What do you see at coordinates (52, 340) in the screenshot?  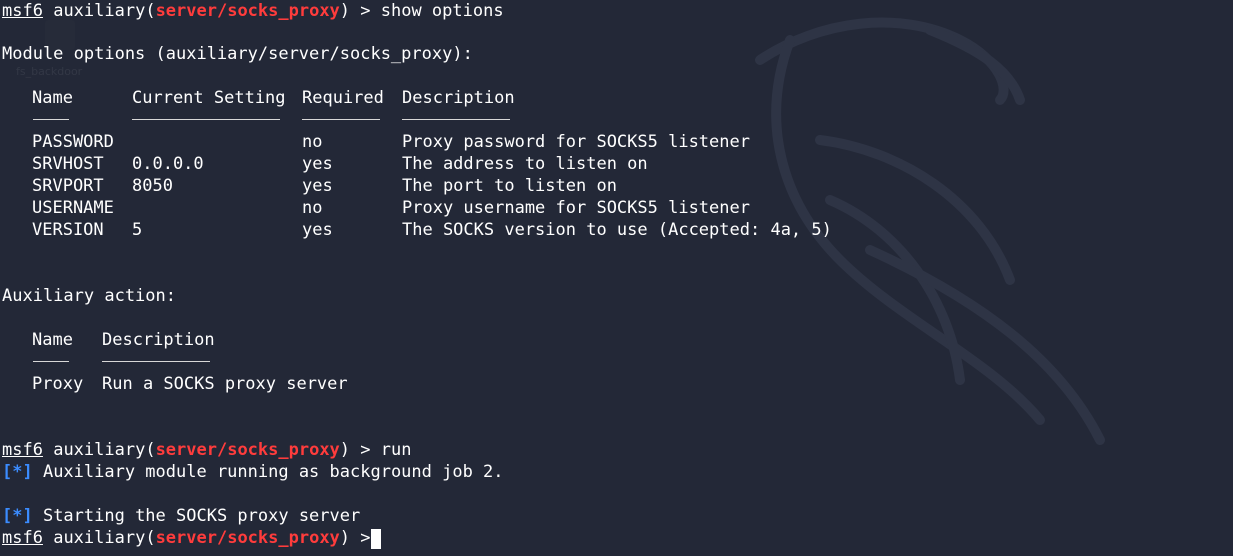 I see `action-header-name: Name` at bounding box center [52, 340].